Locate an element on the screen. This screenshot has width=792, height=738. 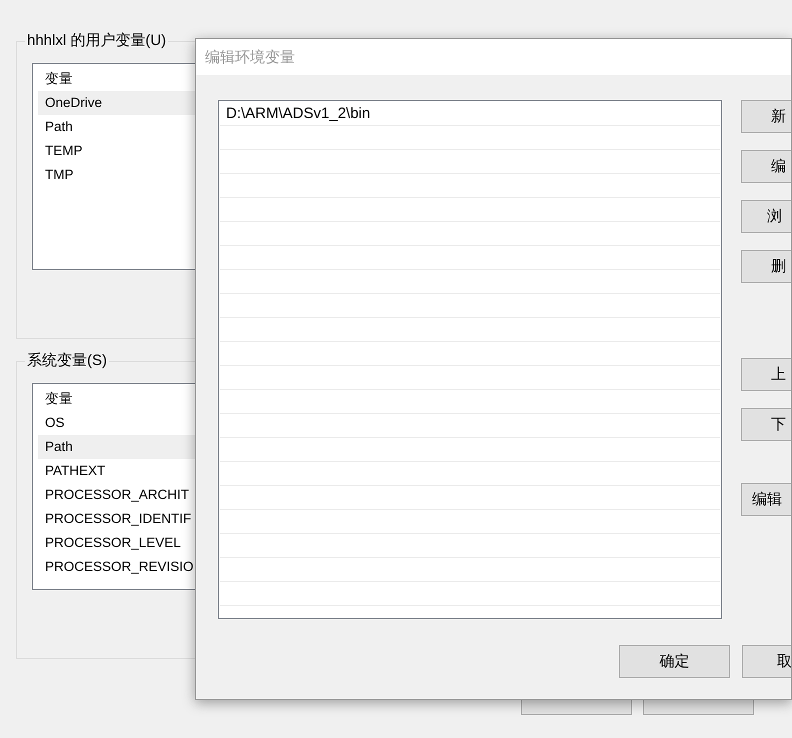
path-entry: D:\ARM\ADSv1_2\bin is located at coordinates (470, 114).